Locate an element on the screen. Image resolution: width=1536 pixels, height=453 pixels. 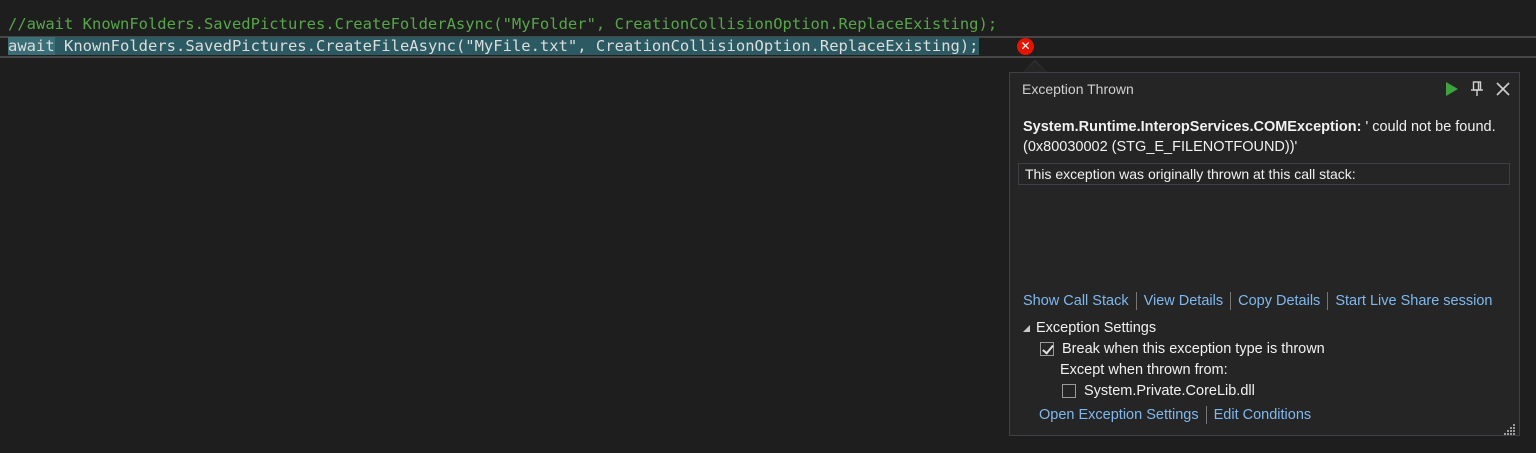
resize-grip-icon is located at coordinates (1510, 427).